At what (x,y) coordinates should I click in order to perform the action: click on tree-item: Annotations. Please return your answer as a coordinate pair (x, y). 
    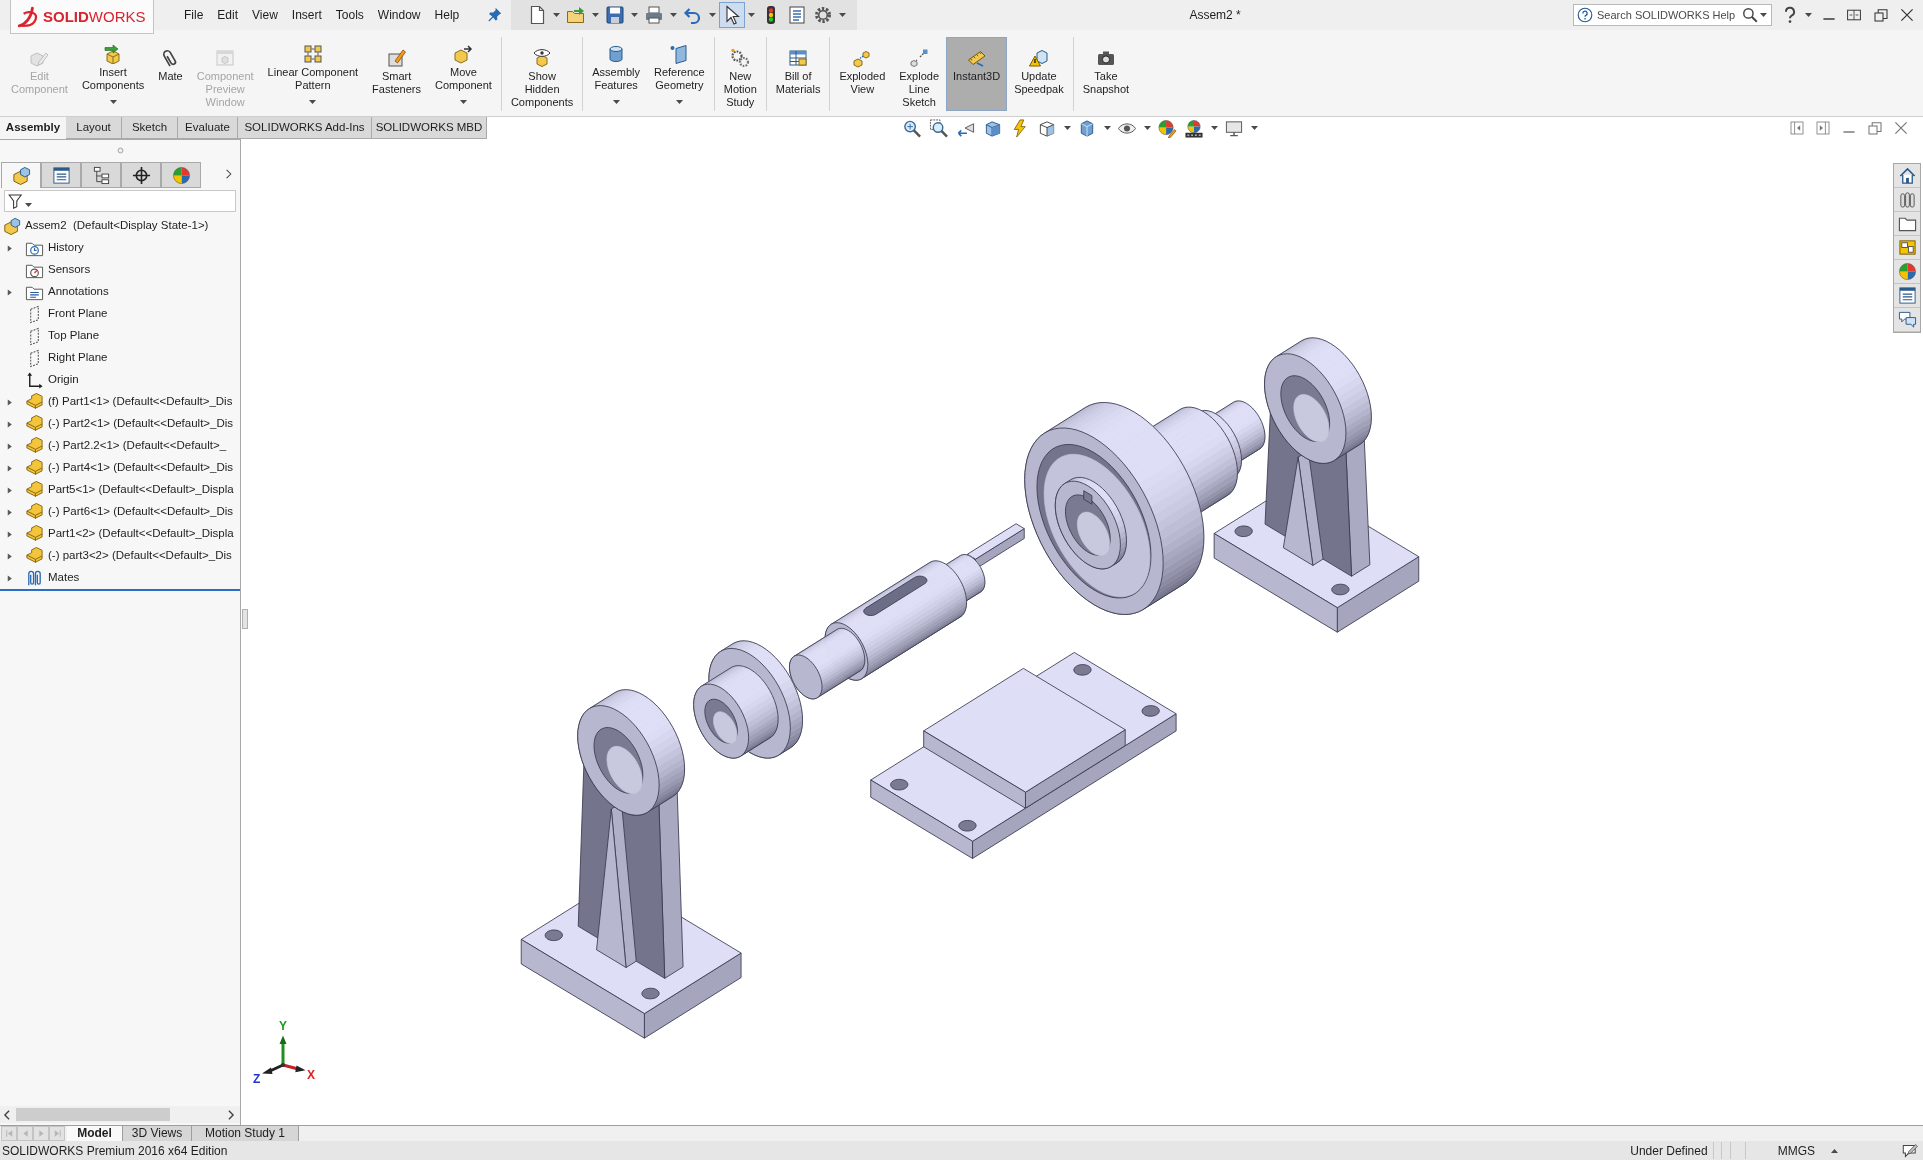
    Looking at the image, I should click on (120, 292).